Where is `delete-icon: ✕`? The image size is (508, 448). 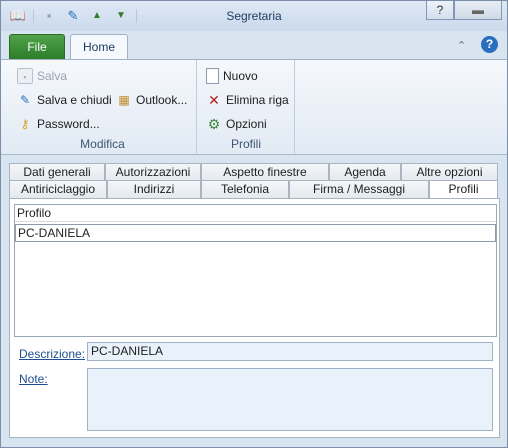
delete-icon: ✕ is located at coordinates (214, 100).